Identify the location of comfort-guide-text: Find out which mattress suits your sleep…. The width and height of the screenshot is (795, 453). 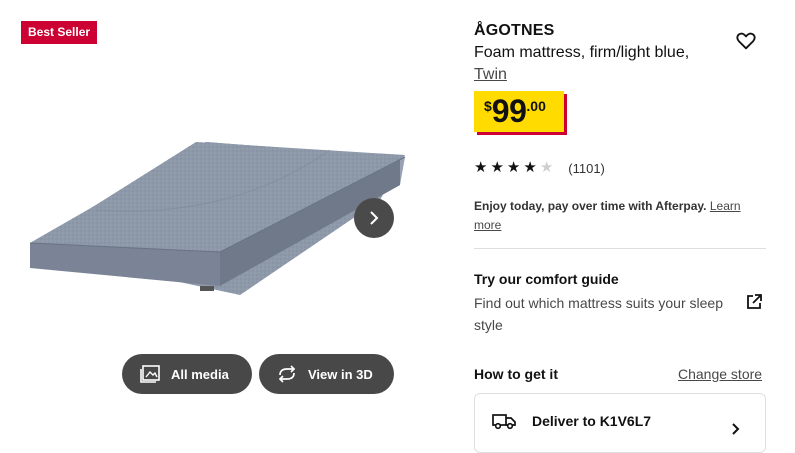
(598, 314).